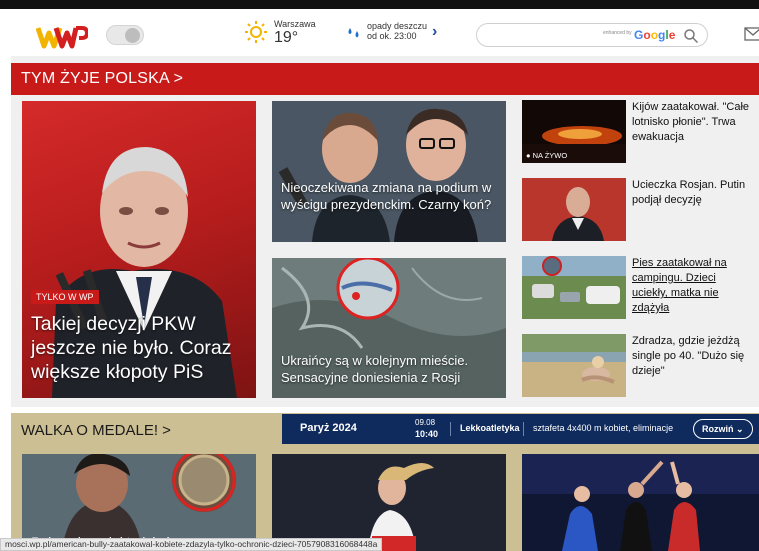 This screenshot has height=551, width=759. What do you see at coordinates (392, 36) in the screenshot?
I see `precip-text-2: od ok. 23:00` at bounding box center [392, 36].